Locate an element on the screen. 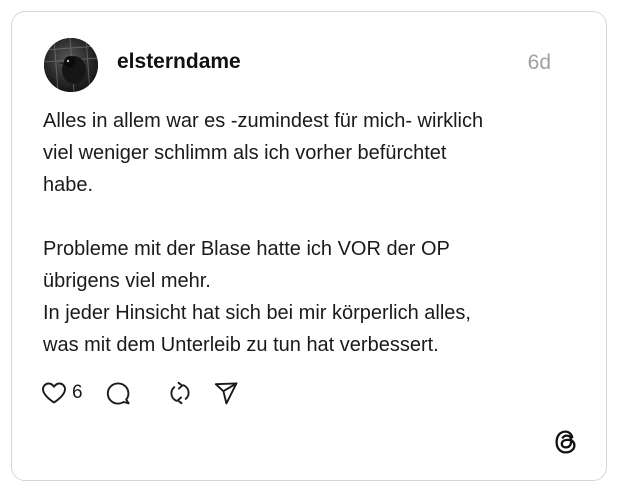 This screenshot has width=620, height=493. comment-button is located at coordinates (118, 393).